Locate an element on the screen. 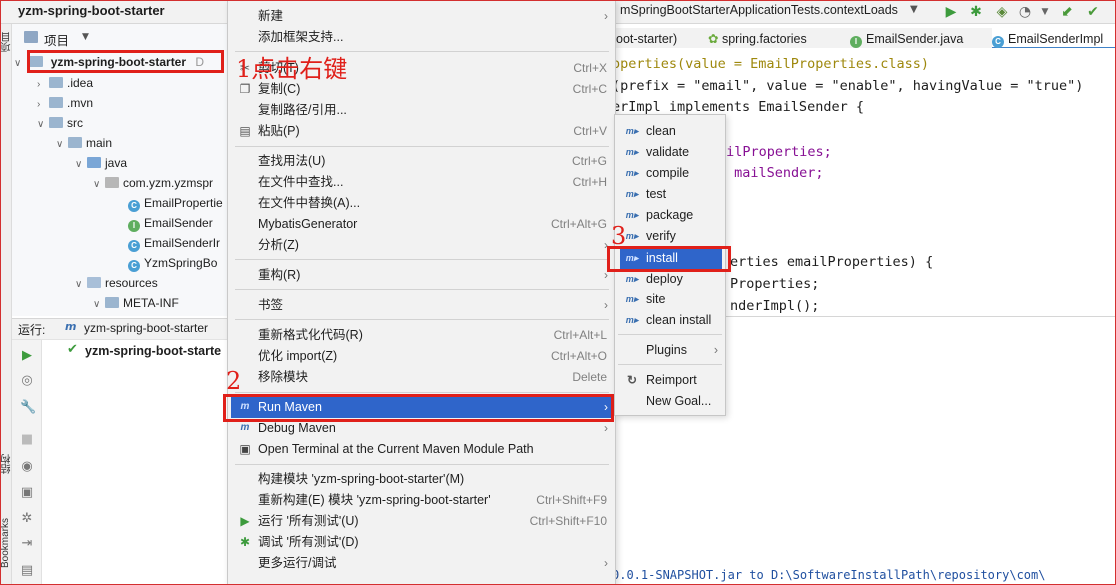 The image size is (1116, 585). menu-item-new: 新建 › is located at coordinates (422, 16).